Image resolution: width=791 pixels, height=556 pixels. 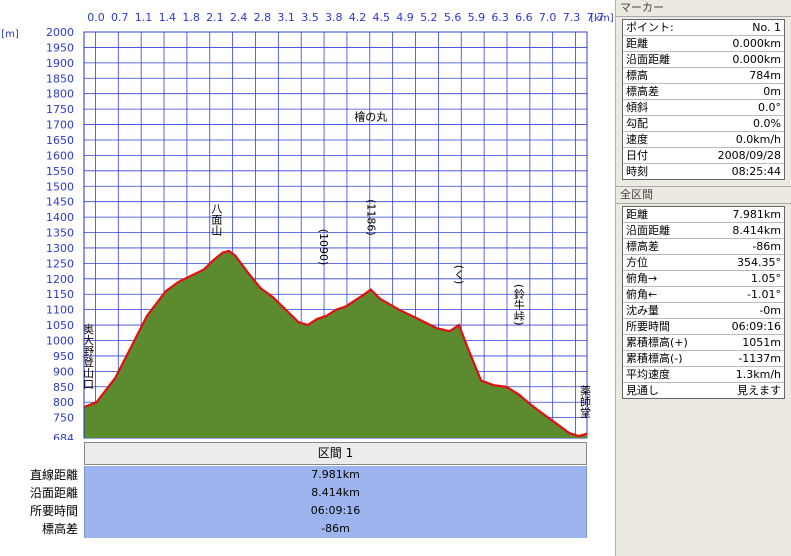 I want to click on x-tick-label: 4.9, so click(x=405, y=17).